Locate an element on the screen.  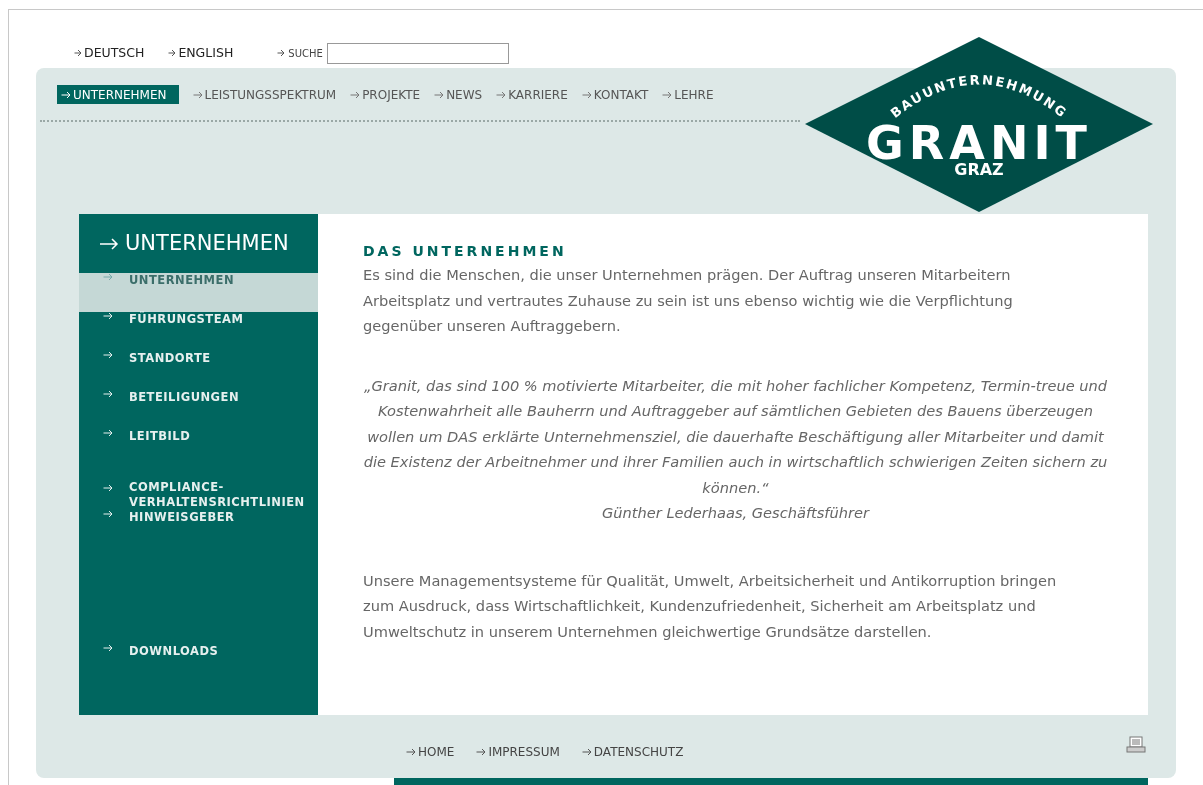
sidebar-item: LEITBILD is located at coordinates (198, 448).